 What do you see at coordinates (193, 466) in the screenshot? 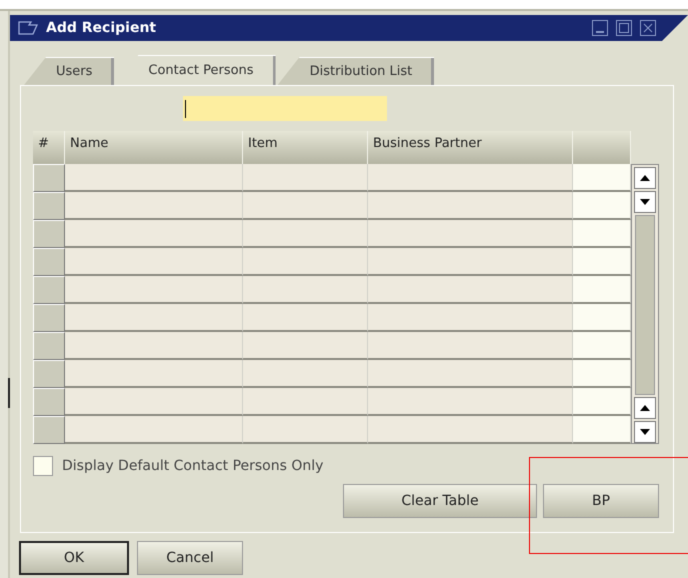
I see `checkbox-label: Display Default Contact Persons Only` at bounding box center [193, 466].